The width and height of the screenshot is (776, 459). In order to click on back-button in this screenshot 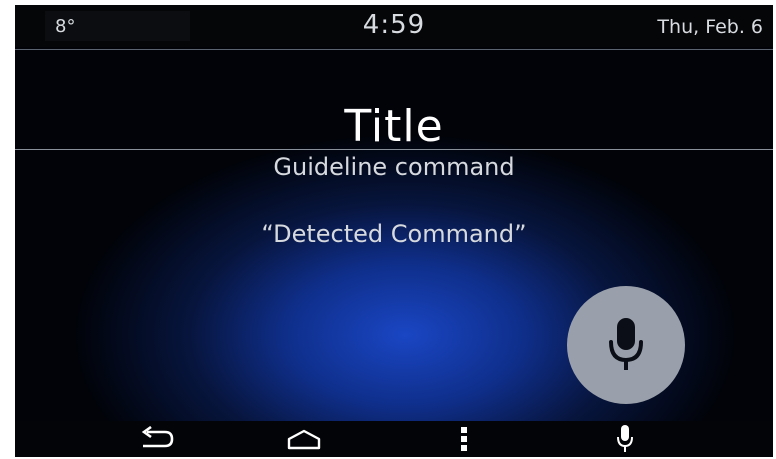, I will do `click(157, 439)`.